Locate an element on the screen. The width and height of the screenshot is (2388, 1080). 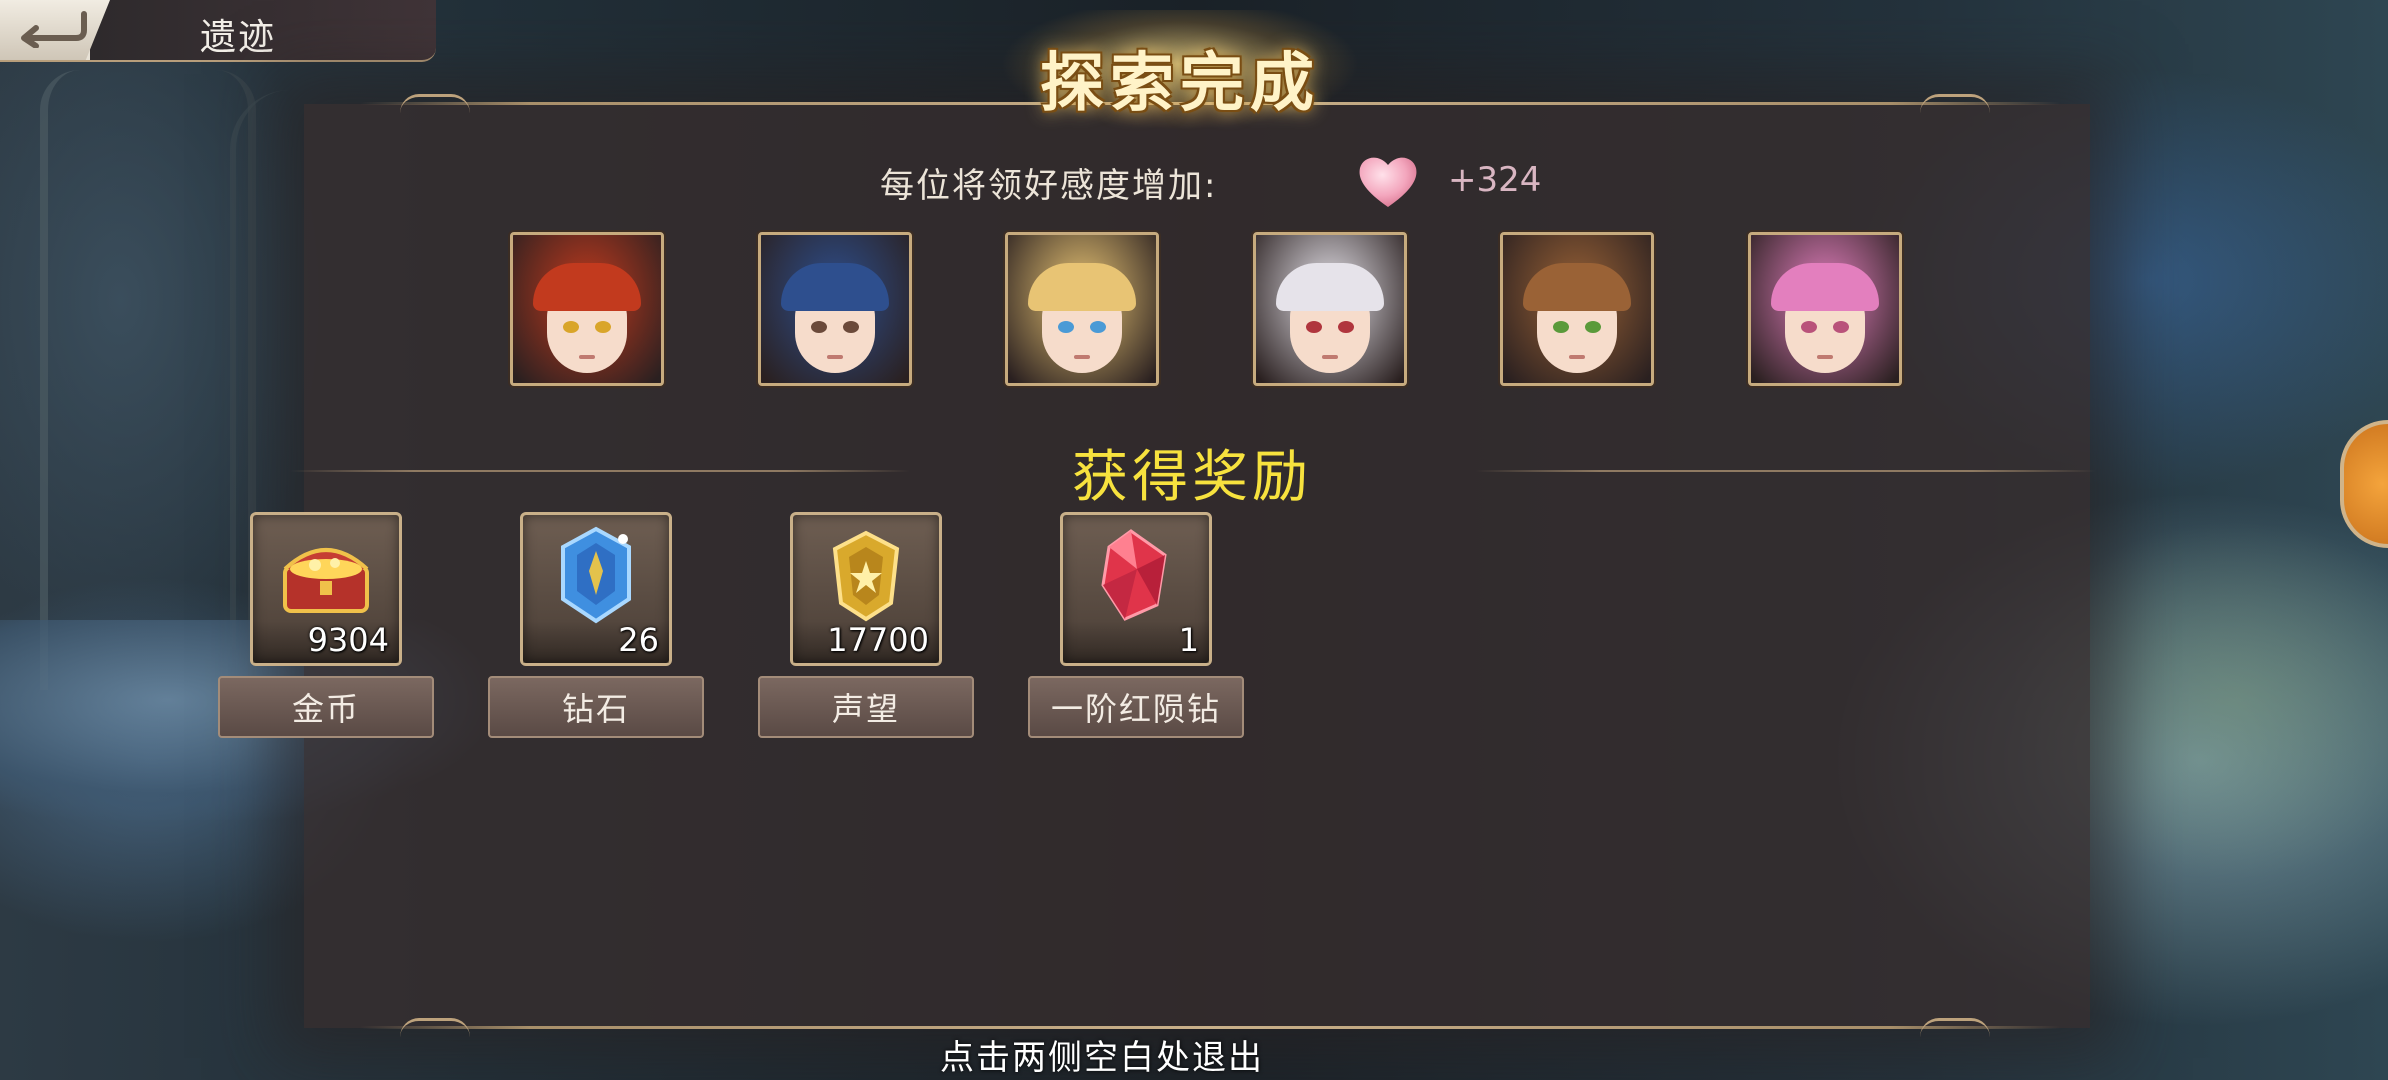
reward-item-gold: 9304 is located at coordinates (326, 589).